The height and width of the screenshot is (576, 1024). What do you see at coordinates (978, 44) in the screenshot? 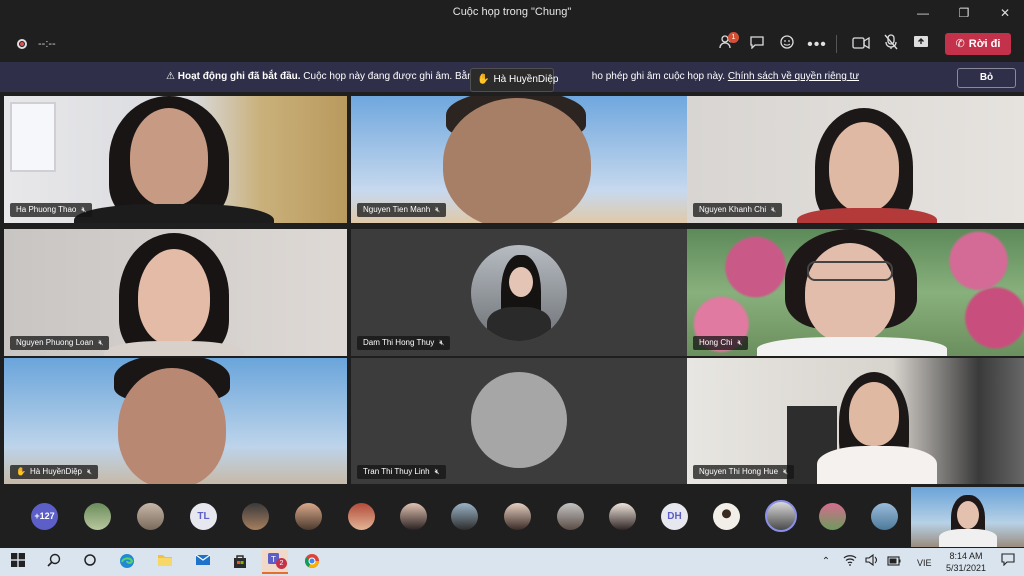
I see `leave-button: ✆ Rời đi` at bounding box center [978, 44].